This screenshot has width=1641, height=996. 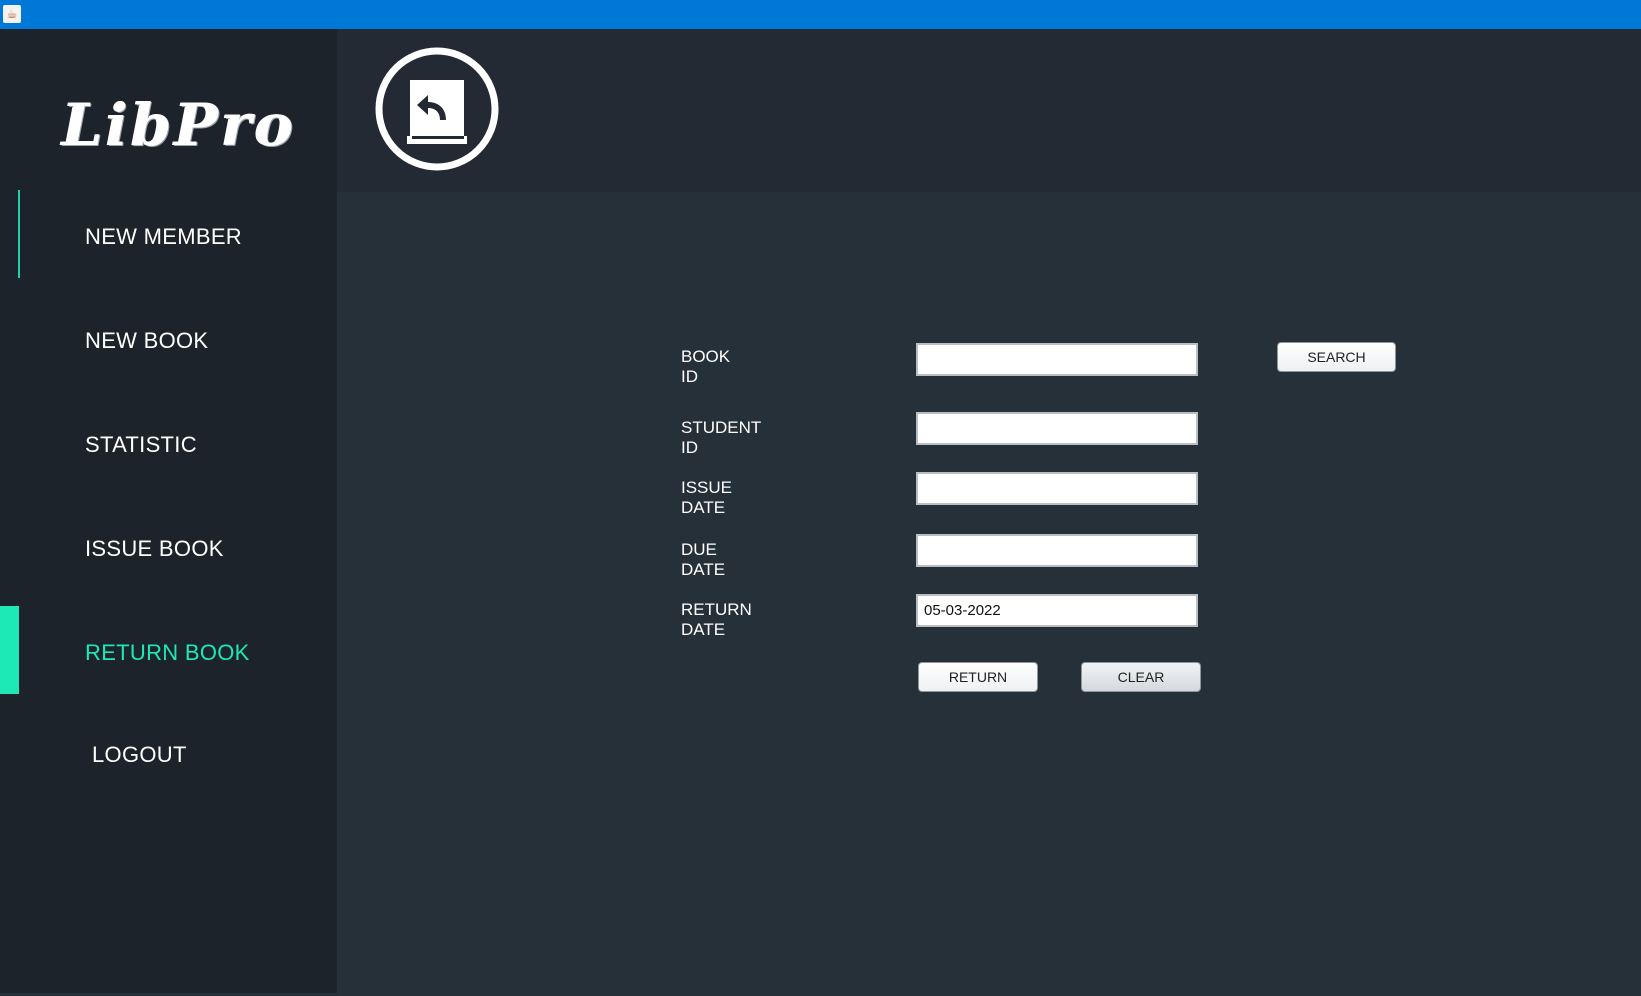 I want to click on window-titlebar: ☕, so click(x=820, y=14).